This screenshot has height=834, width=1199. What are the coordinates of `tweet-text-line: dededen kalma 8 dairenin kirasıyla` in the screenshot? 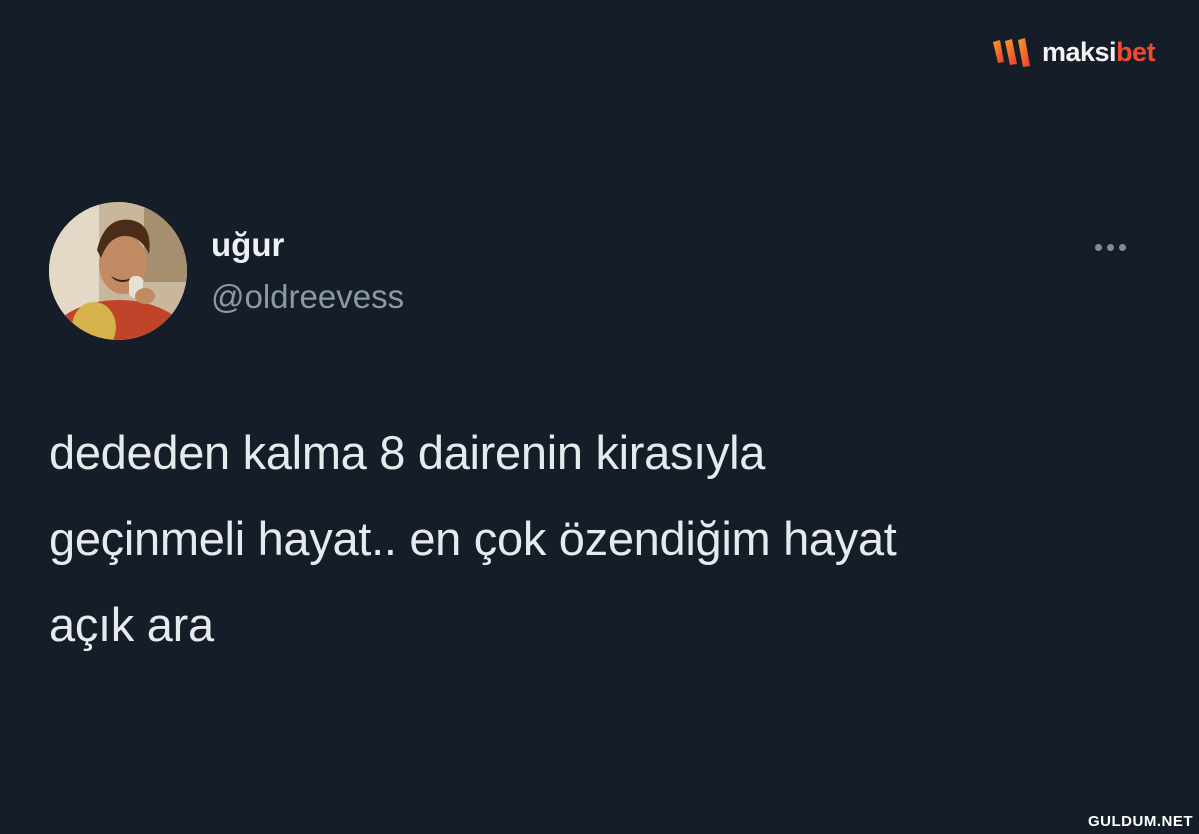 It's located at (407, 452).